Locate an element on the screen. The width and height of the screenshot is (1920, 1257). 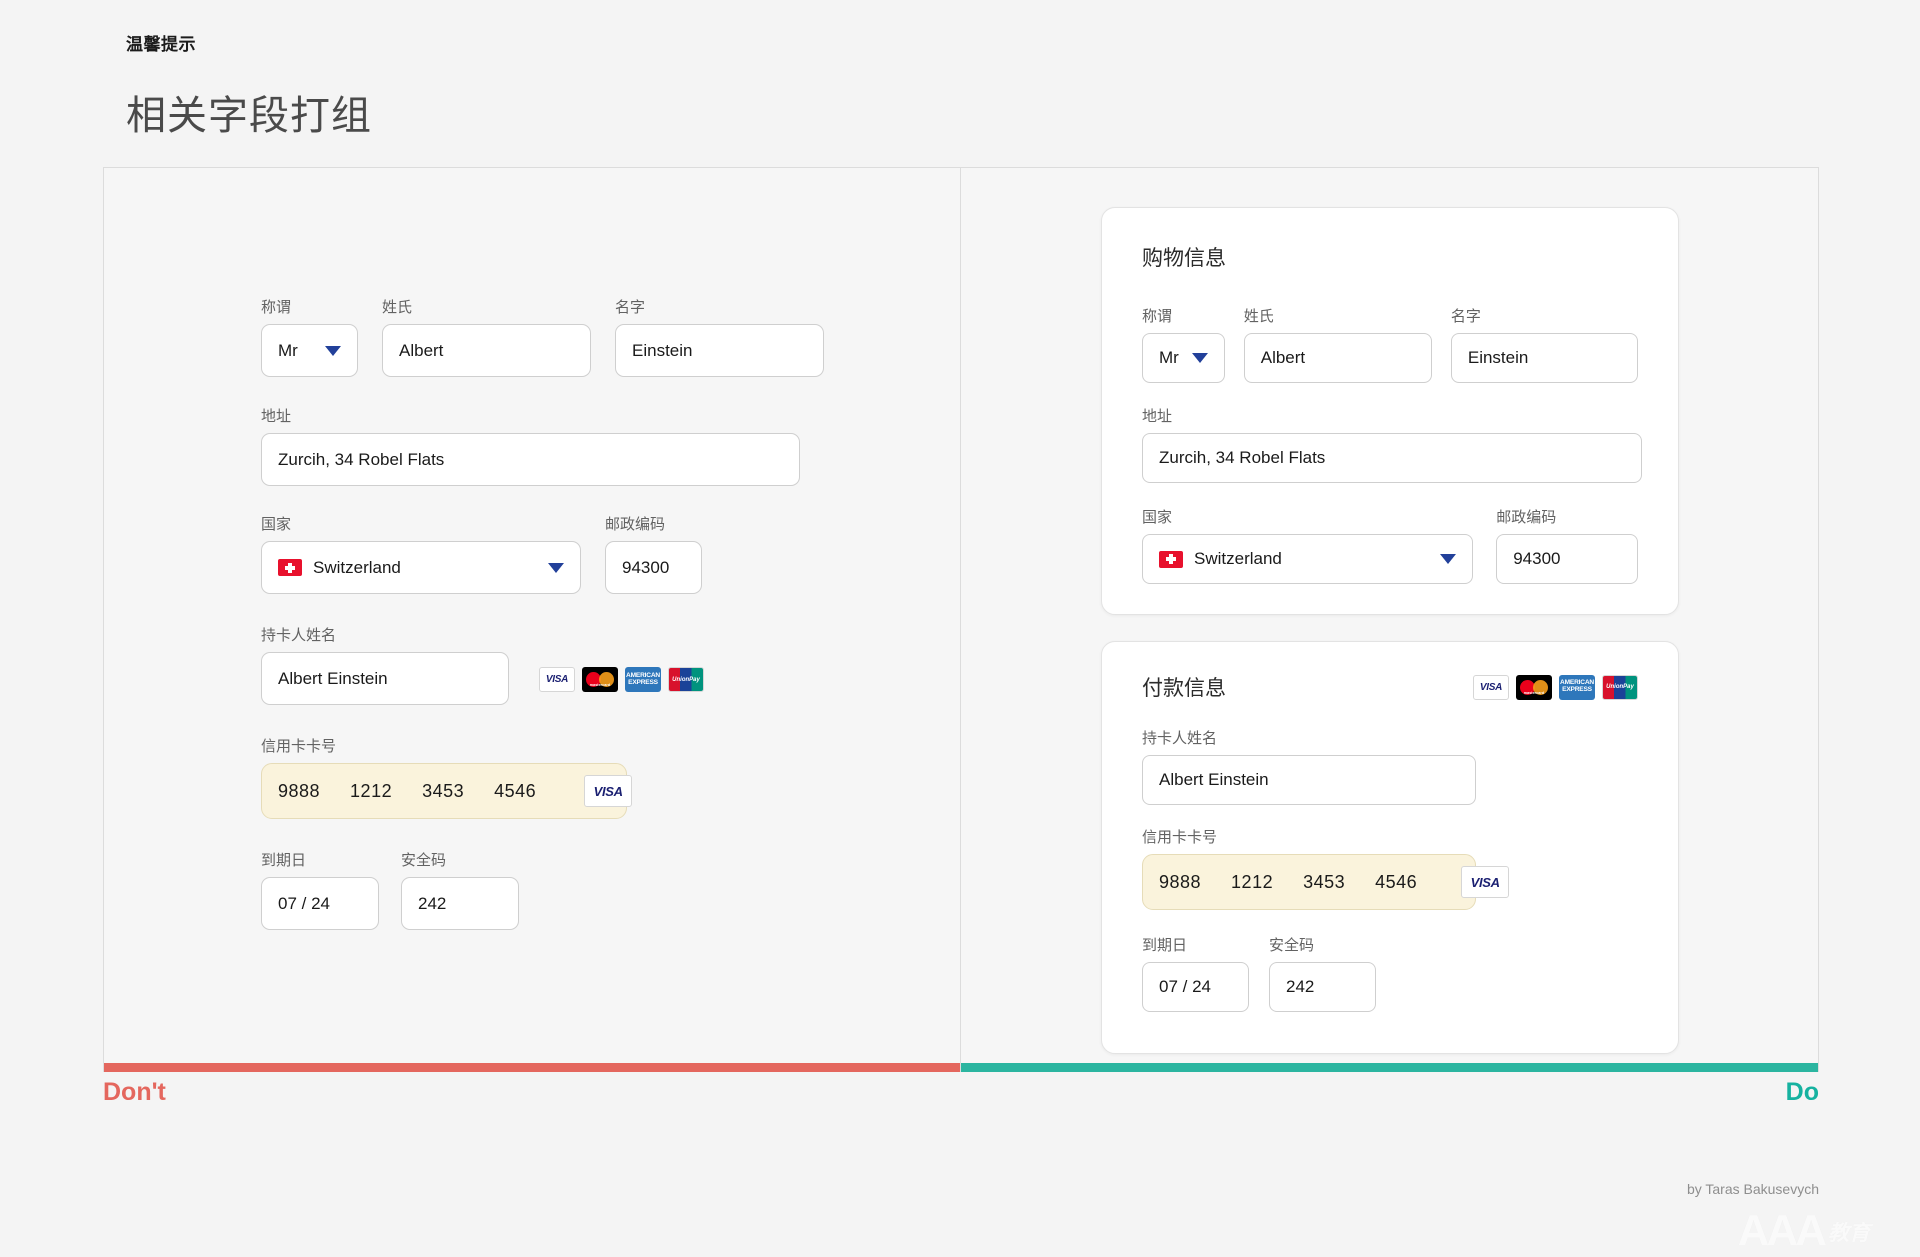
do-salutation-value: Mr is located at coordinates (1169, 357).